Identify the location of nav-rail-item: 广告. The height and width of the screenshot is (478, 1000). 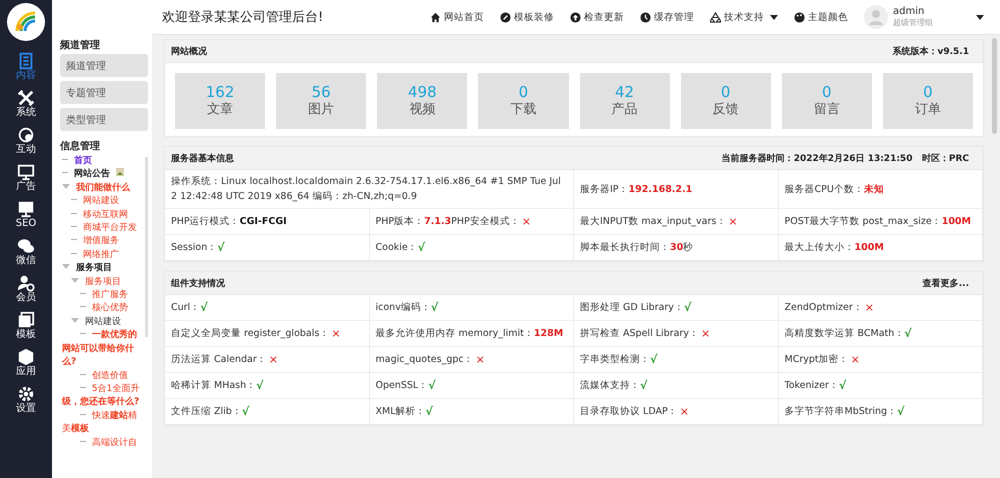
(26, 177).